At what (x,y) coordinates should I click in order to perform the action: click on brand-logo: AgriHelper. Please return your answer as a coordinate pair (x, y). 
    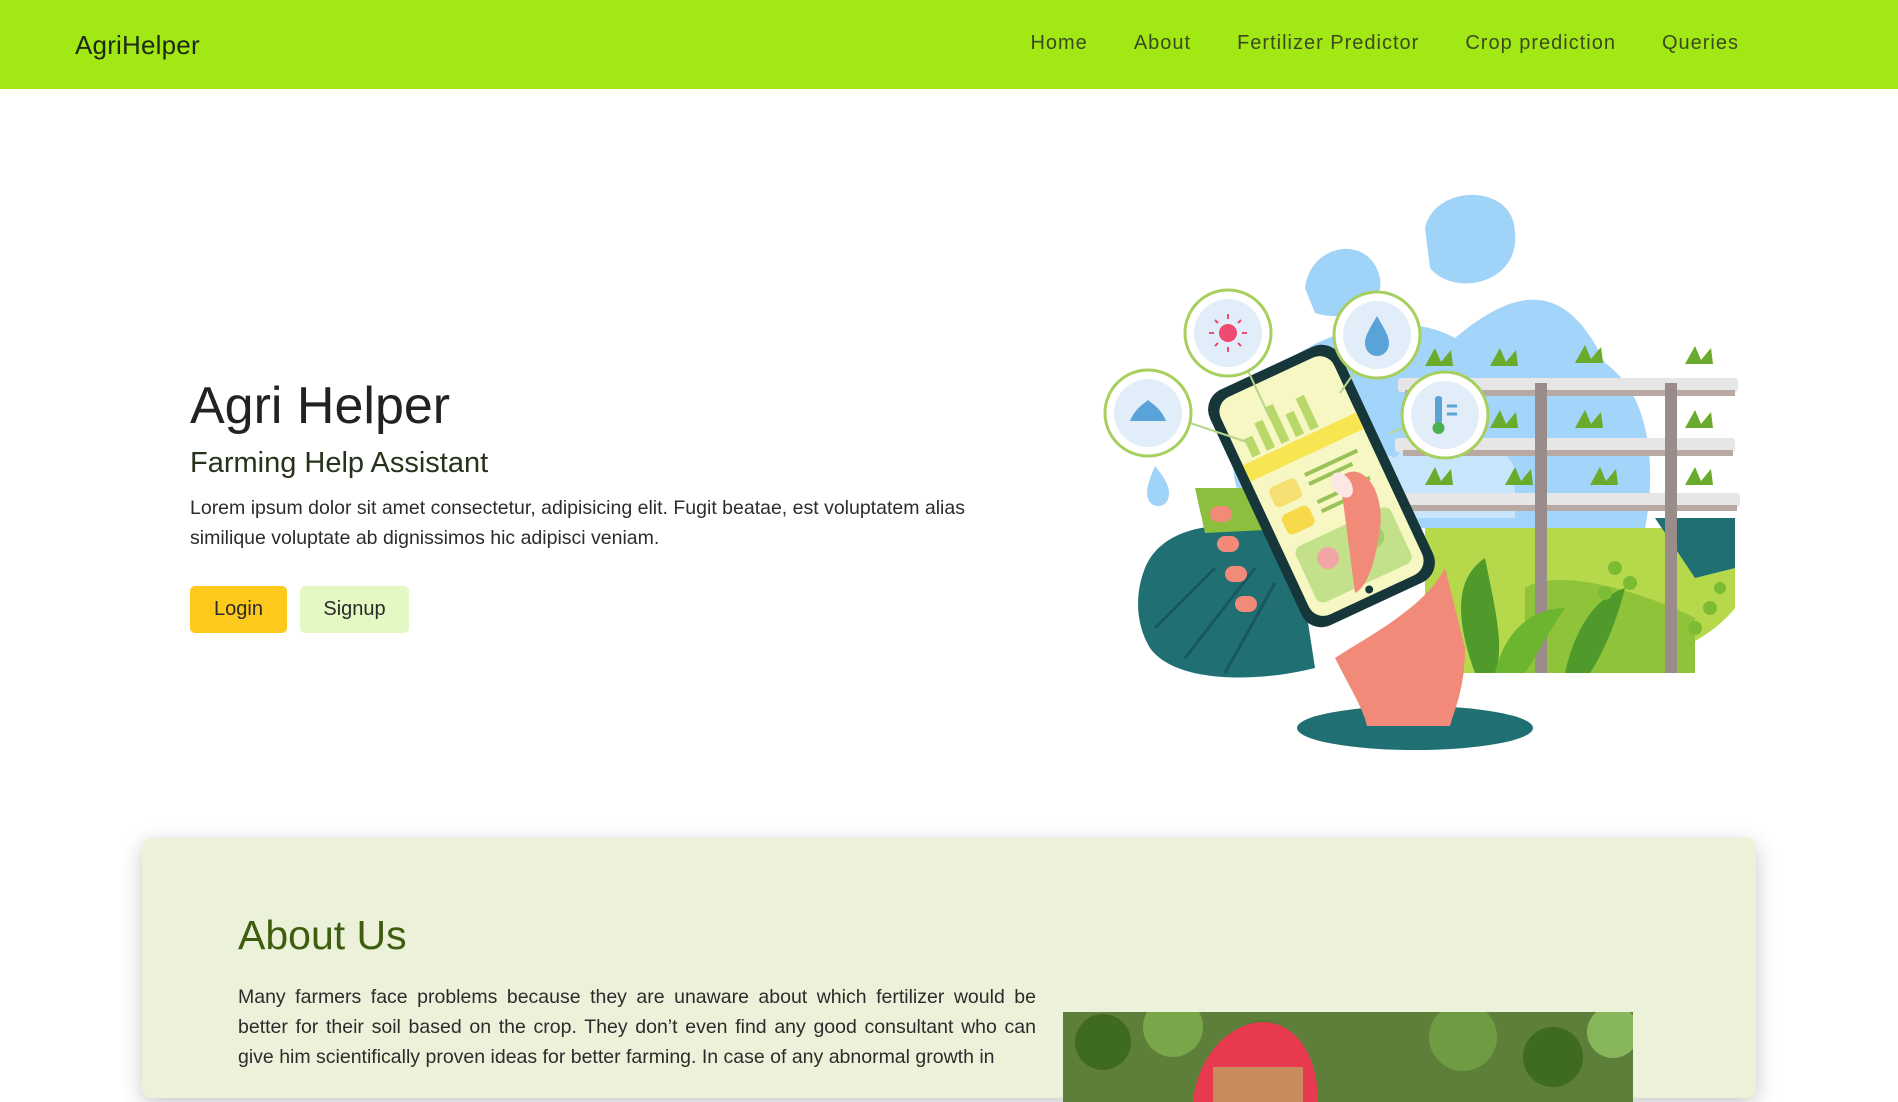
    Looking at the image, I should click on (137, 45).